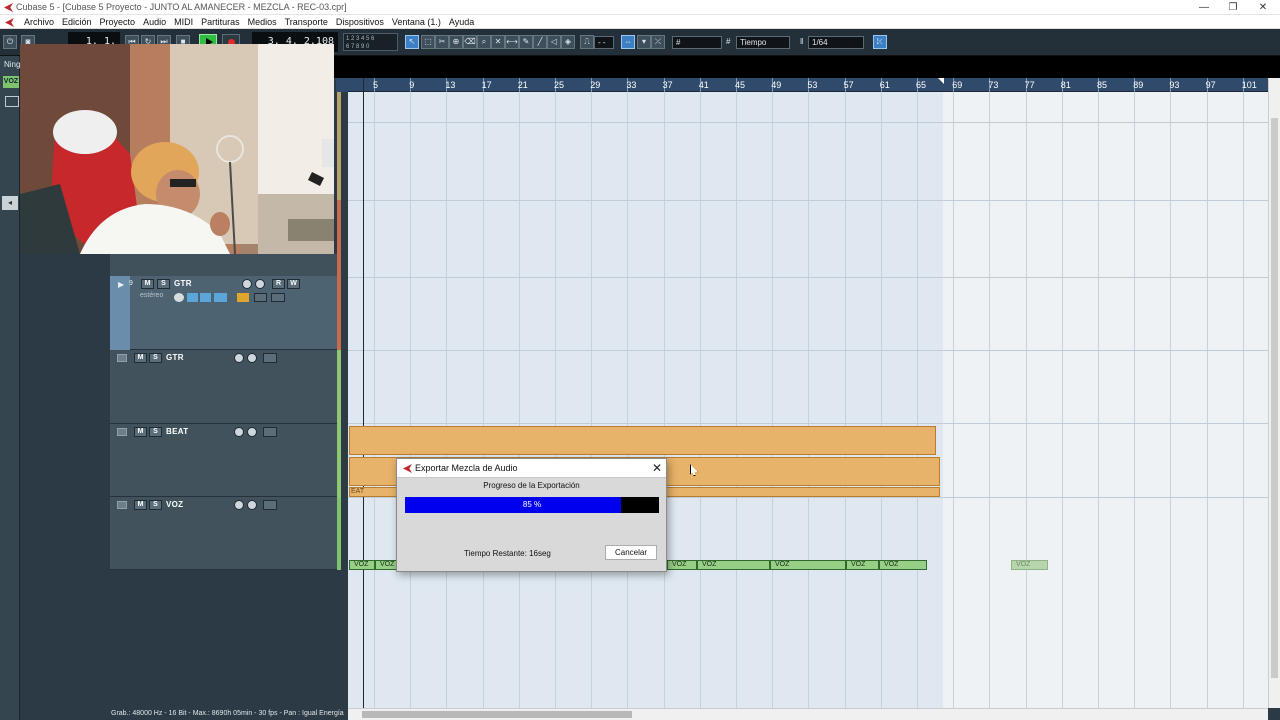 This screenshot has height=720, width=1280. I want to click on menu-dispositivos: Dispositivos, so click(360, 22).